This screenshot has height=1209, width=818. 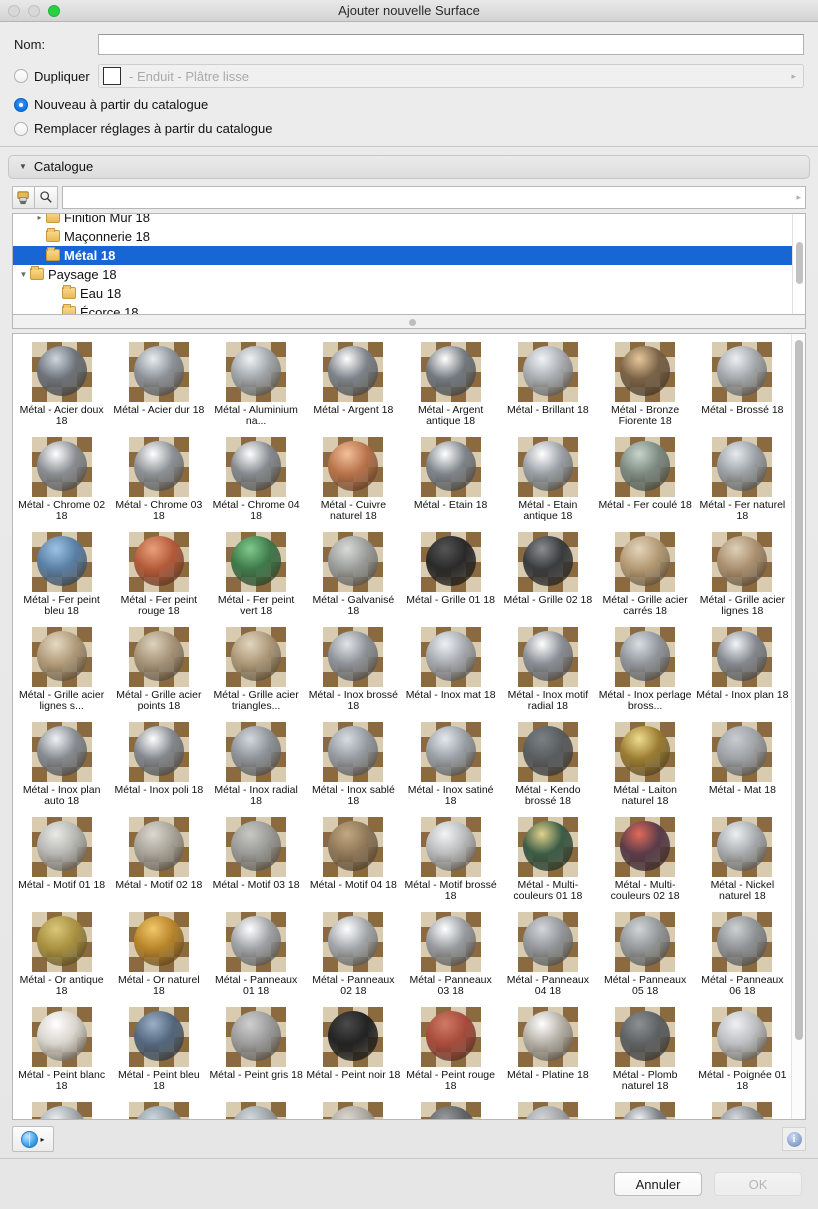 I want to click on material-item: Métal - Mat 18, so click(x=742, y=765).